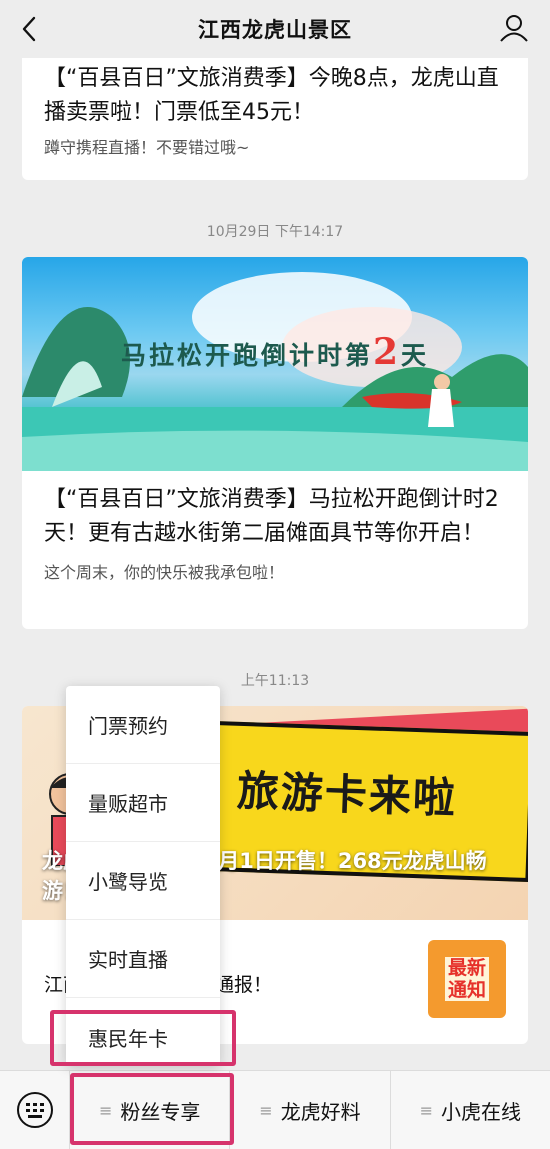 The image size is (550, 1149). Describe the element at coordinates (143, 803) in the screenshot. I see `submenu-item-supermarket: 量贩超市` at that location.